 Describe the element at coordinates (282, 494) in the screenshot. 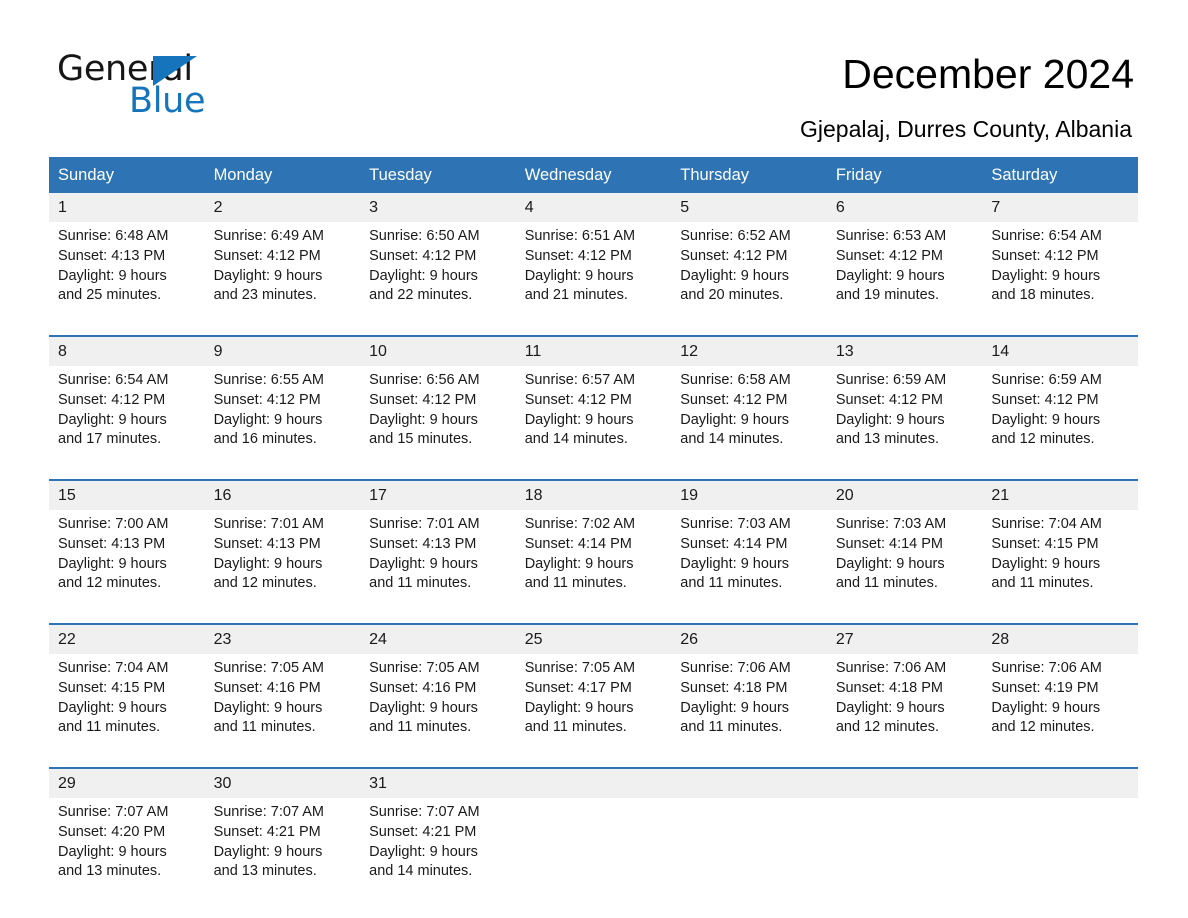

I see `day-number: 16` at that location.